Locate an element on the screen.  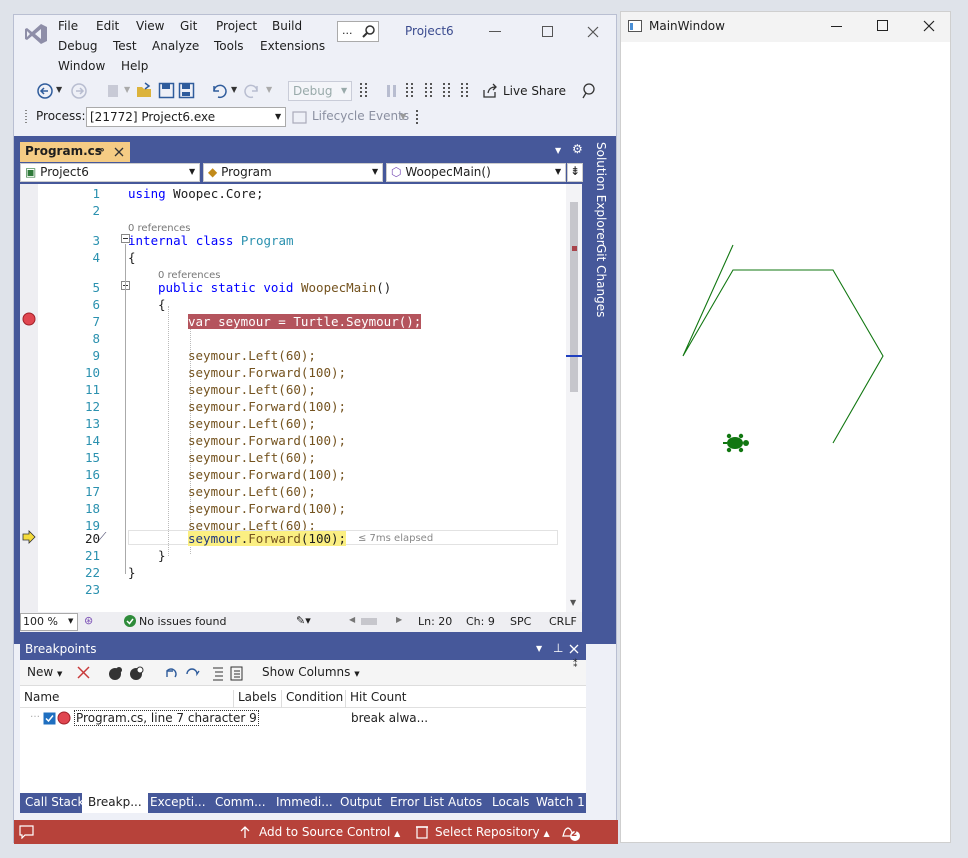
open-folder-icon is located at coordinates (144, 90).